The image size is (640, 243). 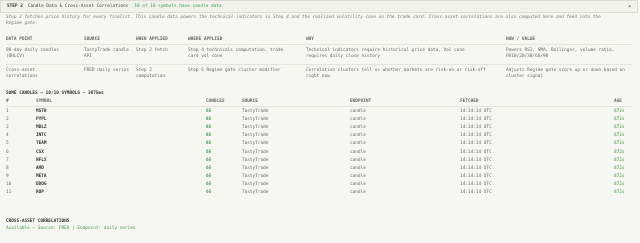 I want to click on table-row: 4 INTC 65 TastyTrade candle 14:14:14 UTC 872s, so click(x=319, y=137).